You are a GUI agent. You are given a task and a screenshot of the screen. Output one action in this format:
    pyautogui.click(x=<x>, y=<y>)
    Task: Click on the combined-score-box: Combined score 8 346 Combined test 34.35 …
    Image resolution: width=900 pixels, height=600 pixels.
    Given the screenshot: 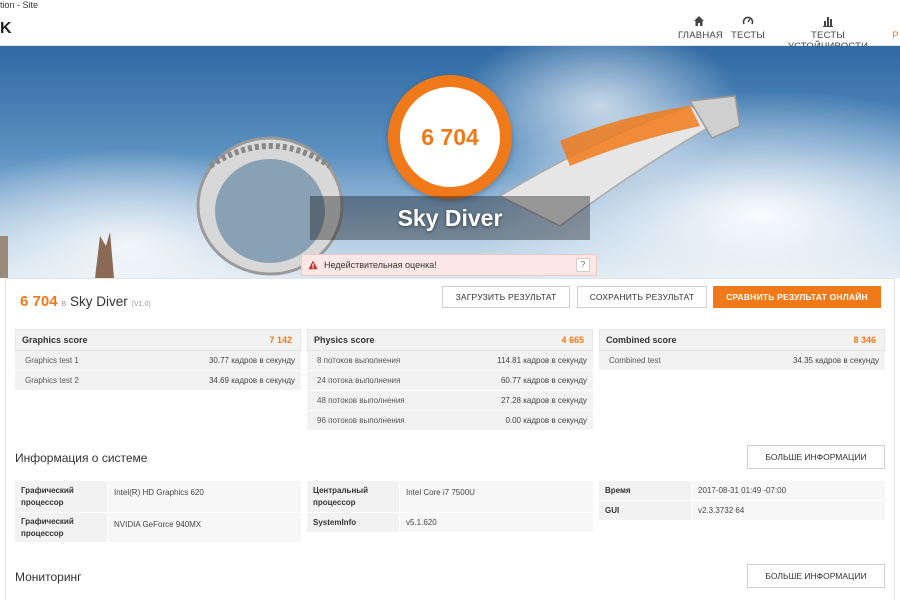 What is the action you would take?
    pyautogui.click(x=742, y=350)
    